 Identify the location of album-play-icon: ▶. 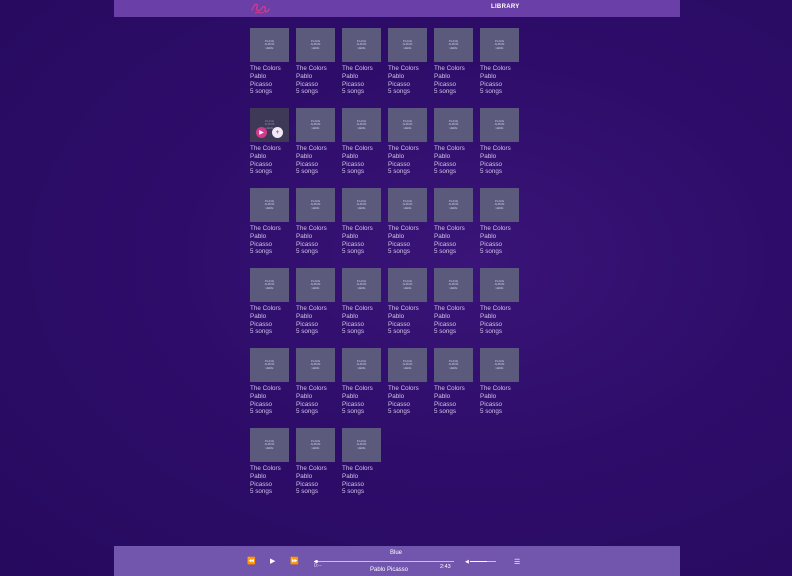
(261, 132).